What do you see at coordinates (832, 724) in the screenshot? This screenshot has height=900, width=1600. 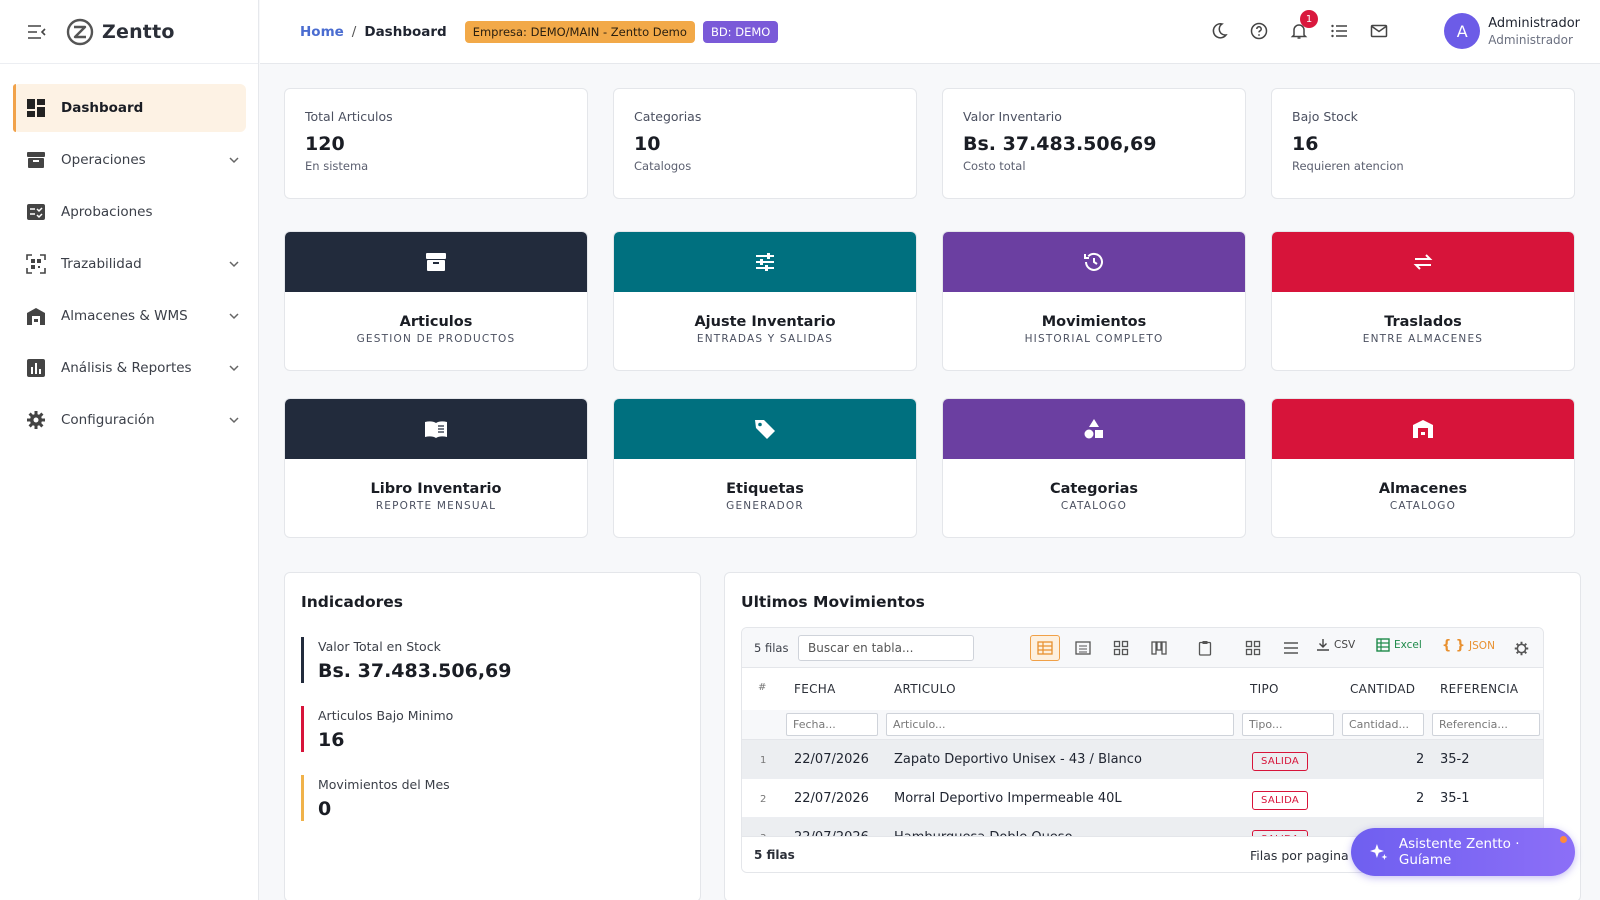 I see `filter-fecha-input` at bounding box center [832, 724].